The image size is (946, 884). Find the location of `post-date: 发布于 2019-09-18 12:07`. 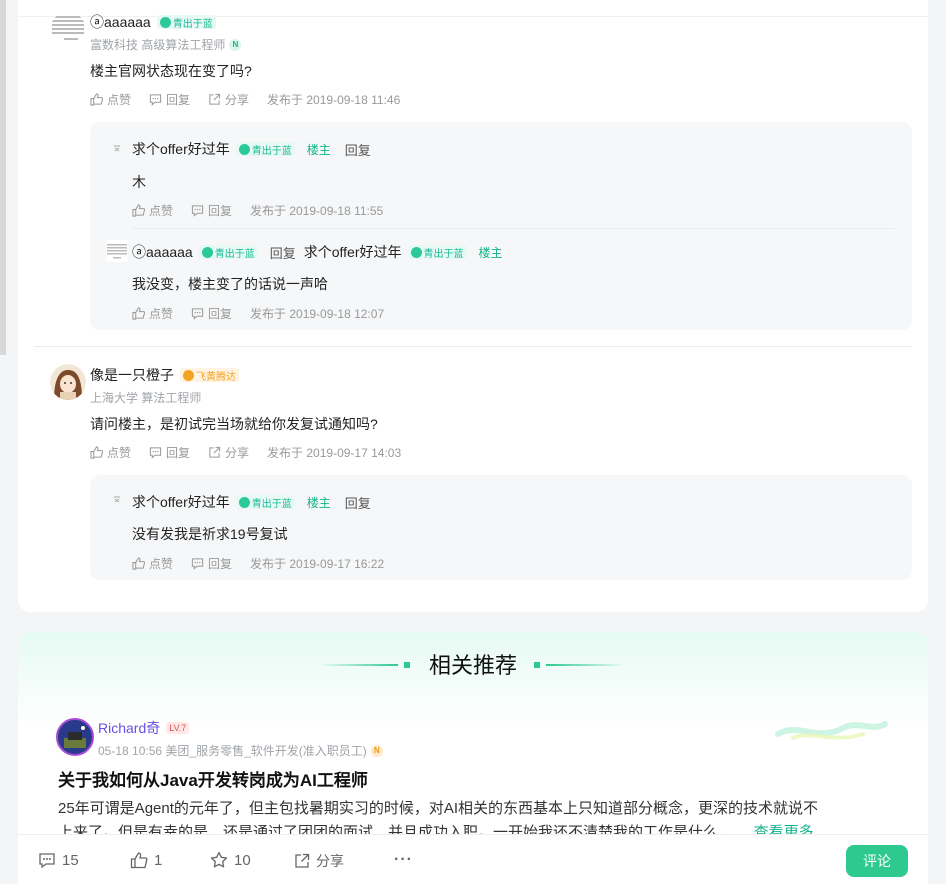

post-date: 发布于 2019-09-18 12:07 is located at coordinates (317, 314).